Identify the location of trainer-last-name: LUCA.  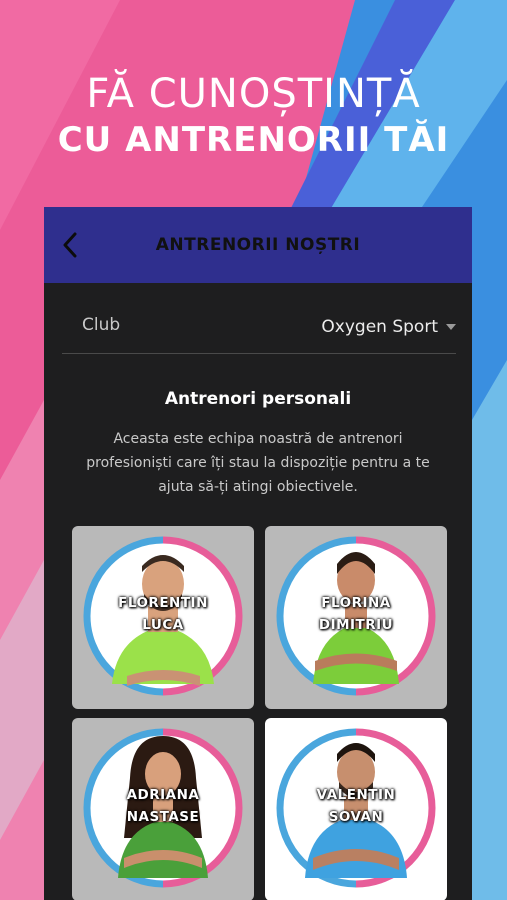
(163, 625).